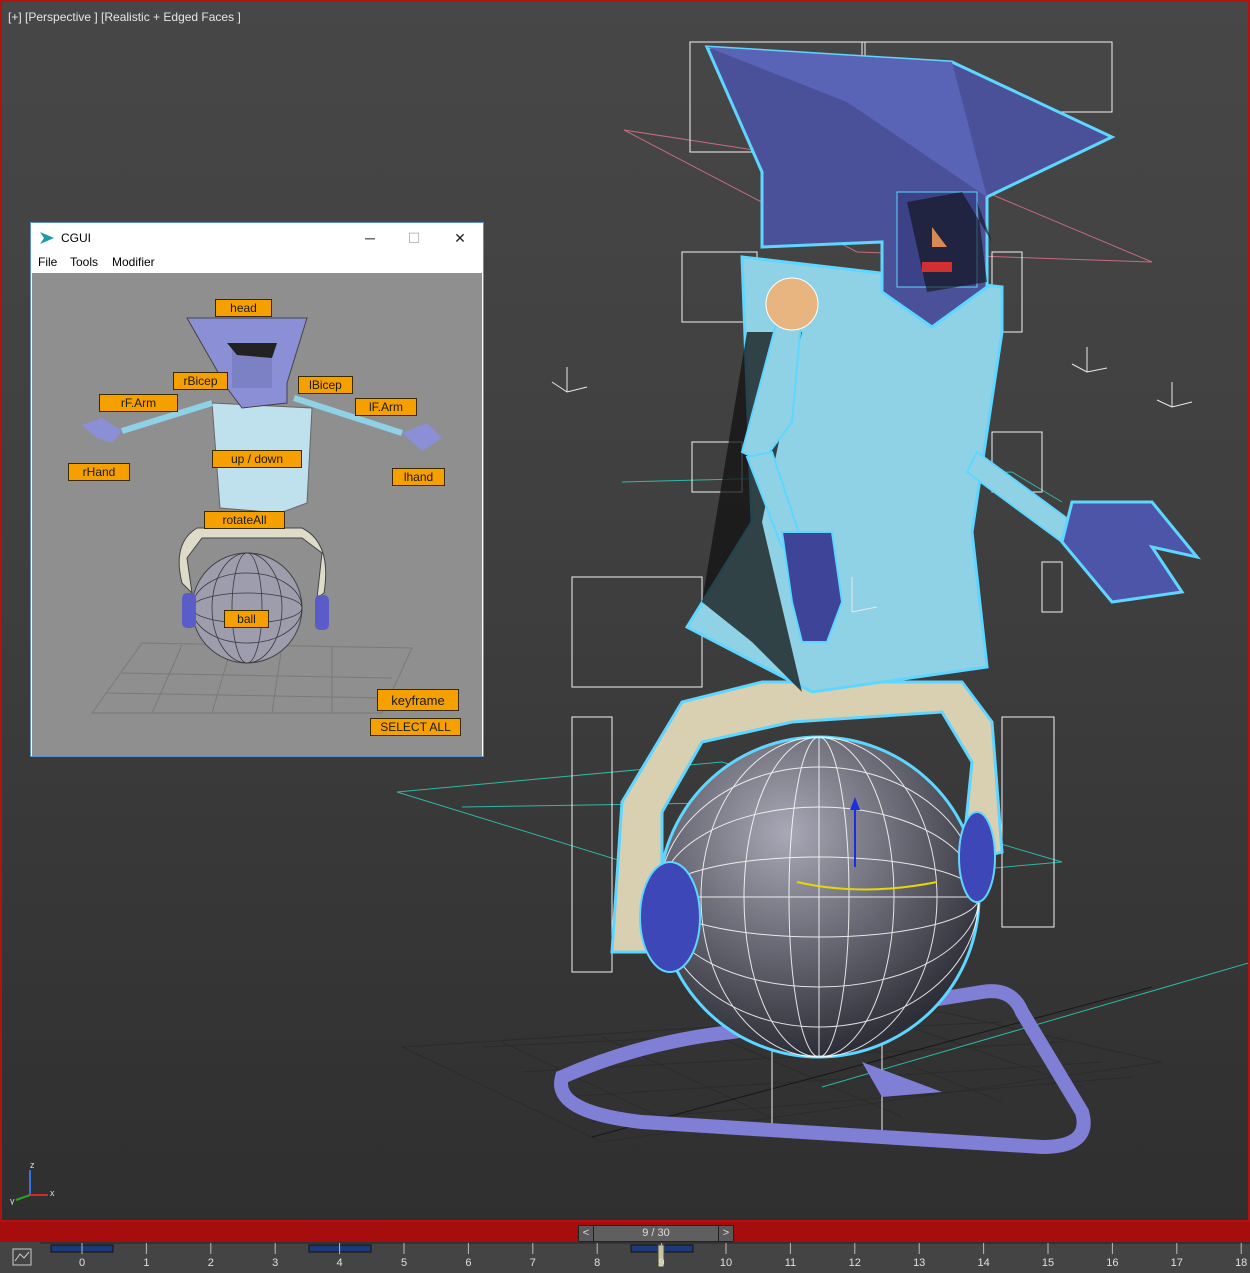 The height and width of the screenshot is (1273, 1250). Describe the element at coordinates (586, 1233) in the screenshot. I see `prev-frame-button: <` at that location.